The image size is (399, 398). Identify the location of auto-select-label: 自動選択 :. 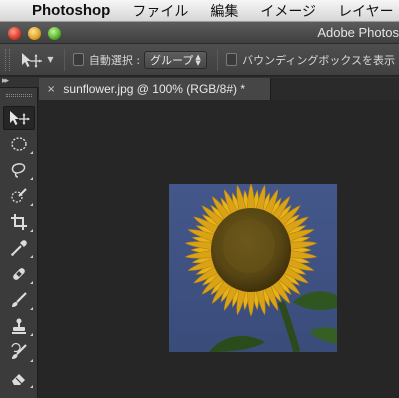
(114, 60).